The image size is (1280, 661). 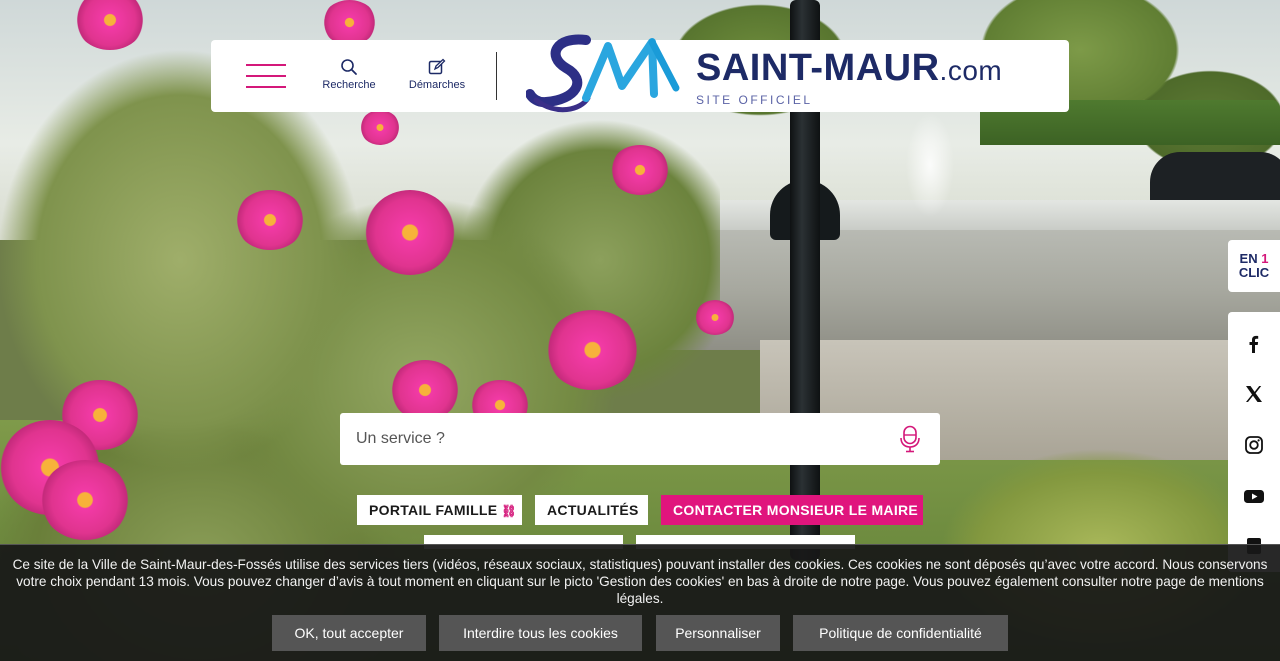 What do you see at coordinates (1254, 272) in the screenshot?
I see `clic-label: CLIC` at bounding box center [1254, 272].